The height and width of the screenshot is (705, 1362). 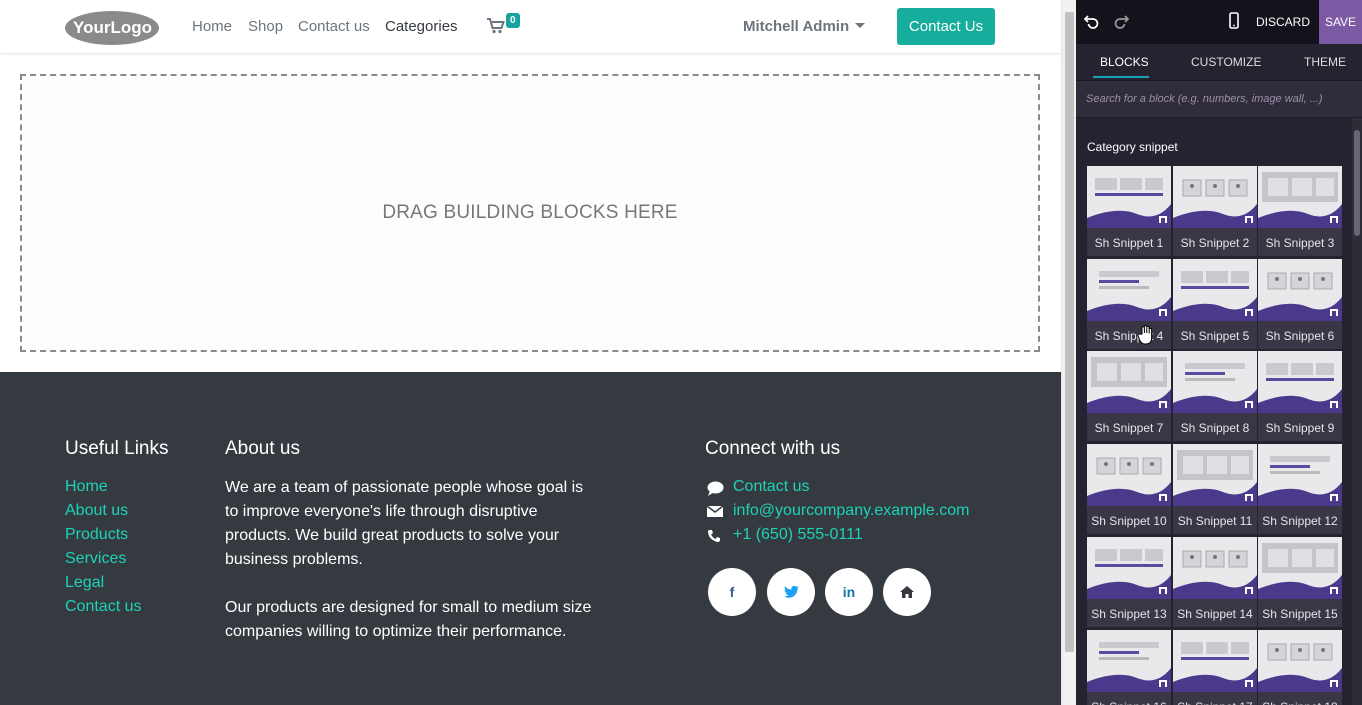 I want to click on facebook-icon: f, so click(x=732, y=592).